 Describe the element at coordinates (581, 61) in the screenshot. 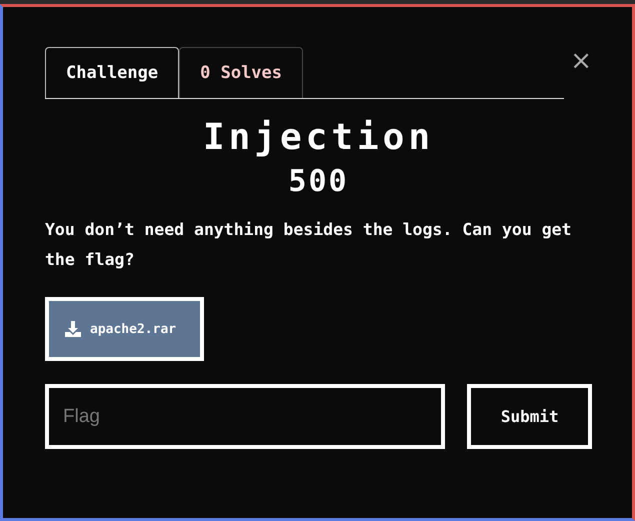

I see `close-button: ×` at that location.